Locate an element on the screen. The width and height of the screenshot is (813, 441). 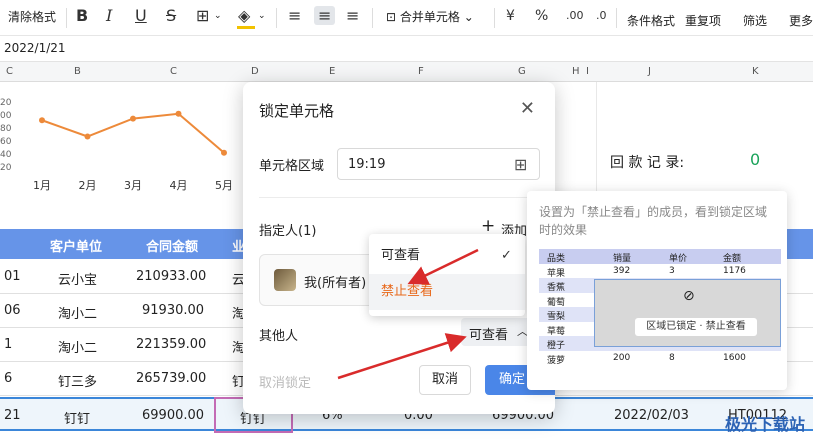
arrow-to-select is located at coordinates (402, 356).